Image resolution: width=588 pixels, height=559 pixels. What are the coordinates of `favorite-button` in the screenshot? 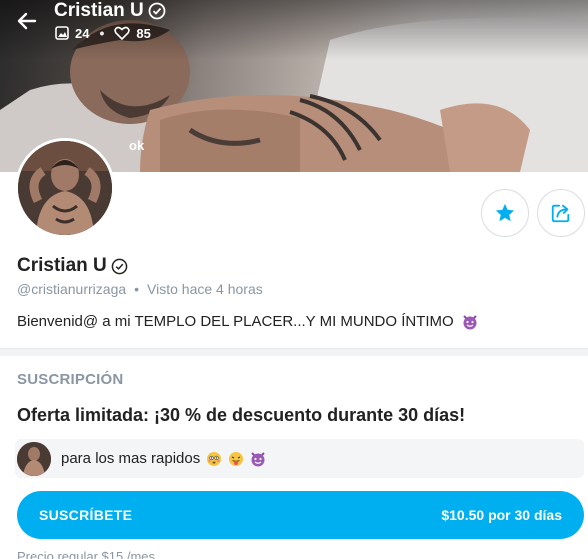 It's located at (505, 213).